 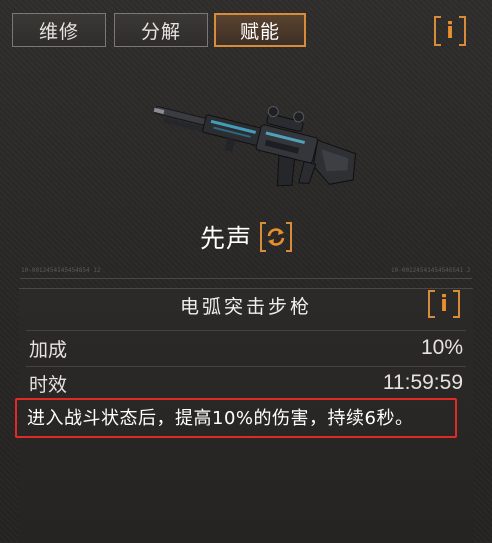 What do you see at coordinates (252, 147) in the screenshot?
I see `weapon-image` at bounding box center [252, 147].